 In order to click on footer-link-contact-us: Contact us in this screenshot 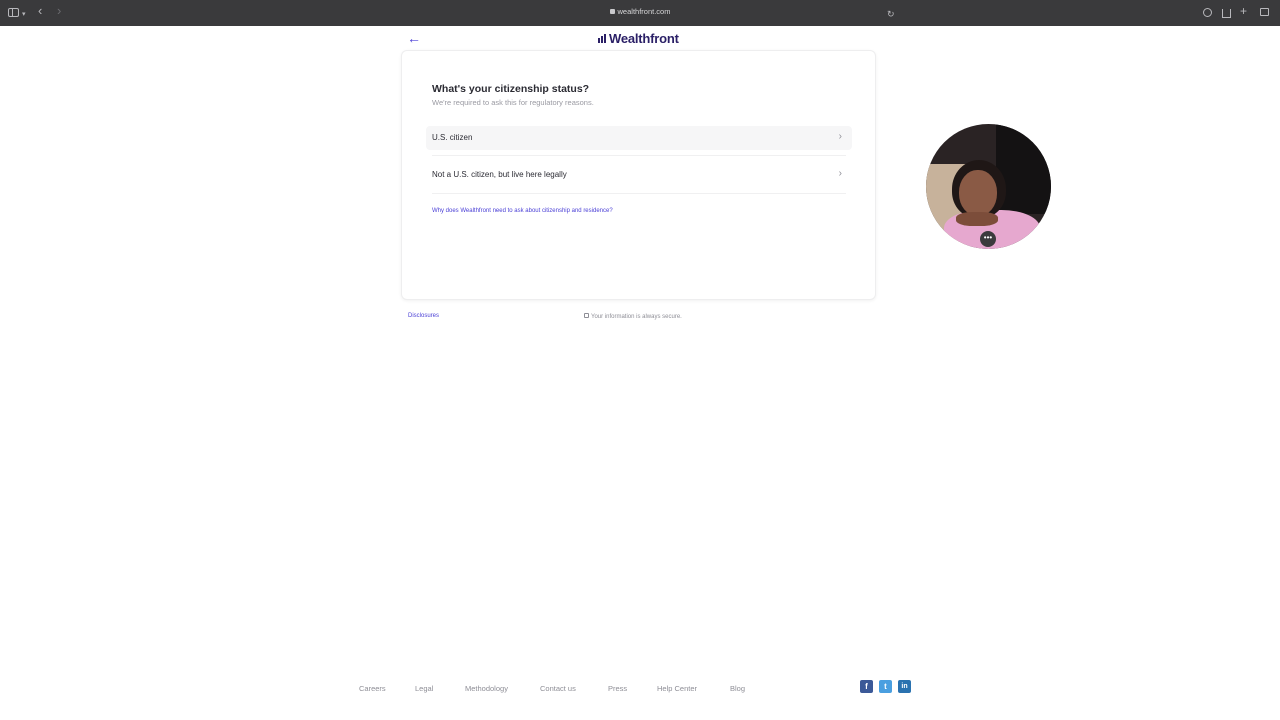, I will do `click(558, 688)`.